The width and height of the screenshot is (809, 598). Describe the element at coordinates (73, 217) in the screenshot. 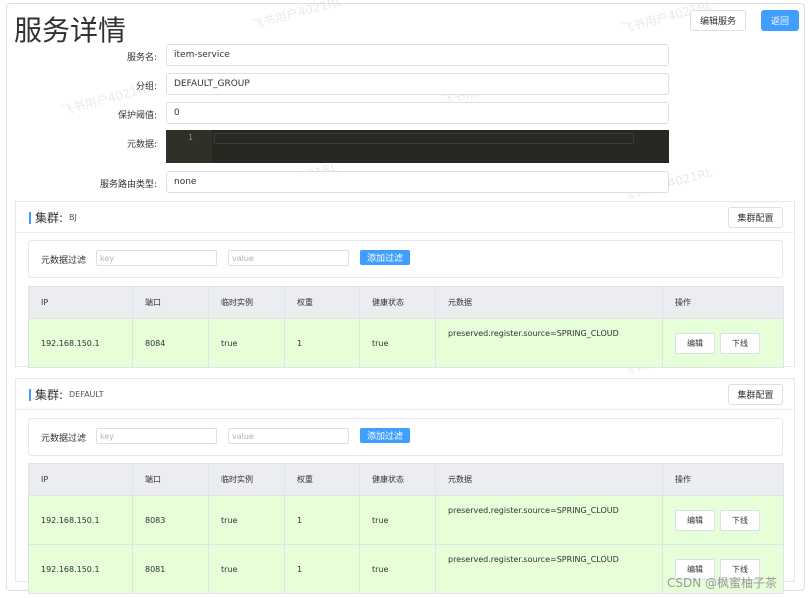

I see `cluster-name: BJ` at that location.